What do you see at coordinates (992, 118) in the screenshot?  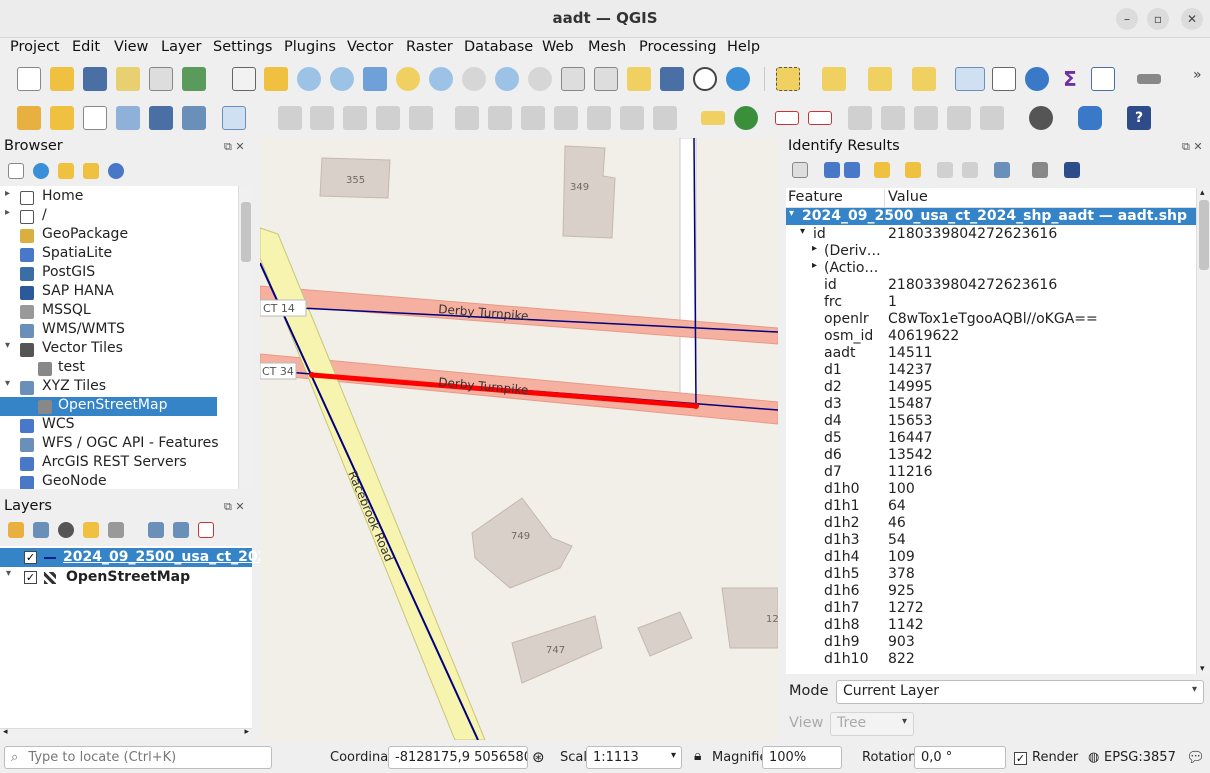 I see `label-properties-icon` at bounding box center [992, 118].